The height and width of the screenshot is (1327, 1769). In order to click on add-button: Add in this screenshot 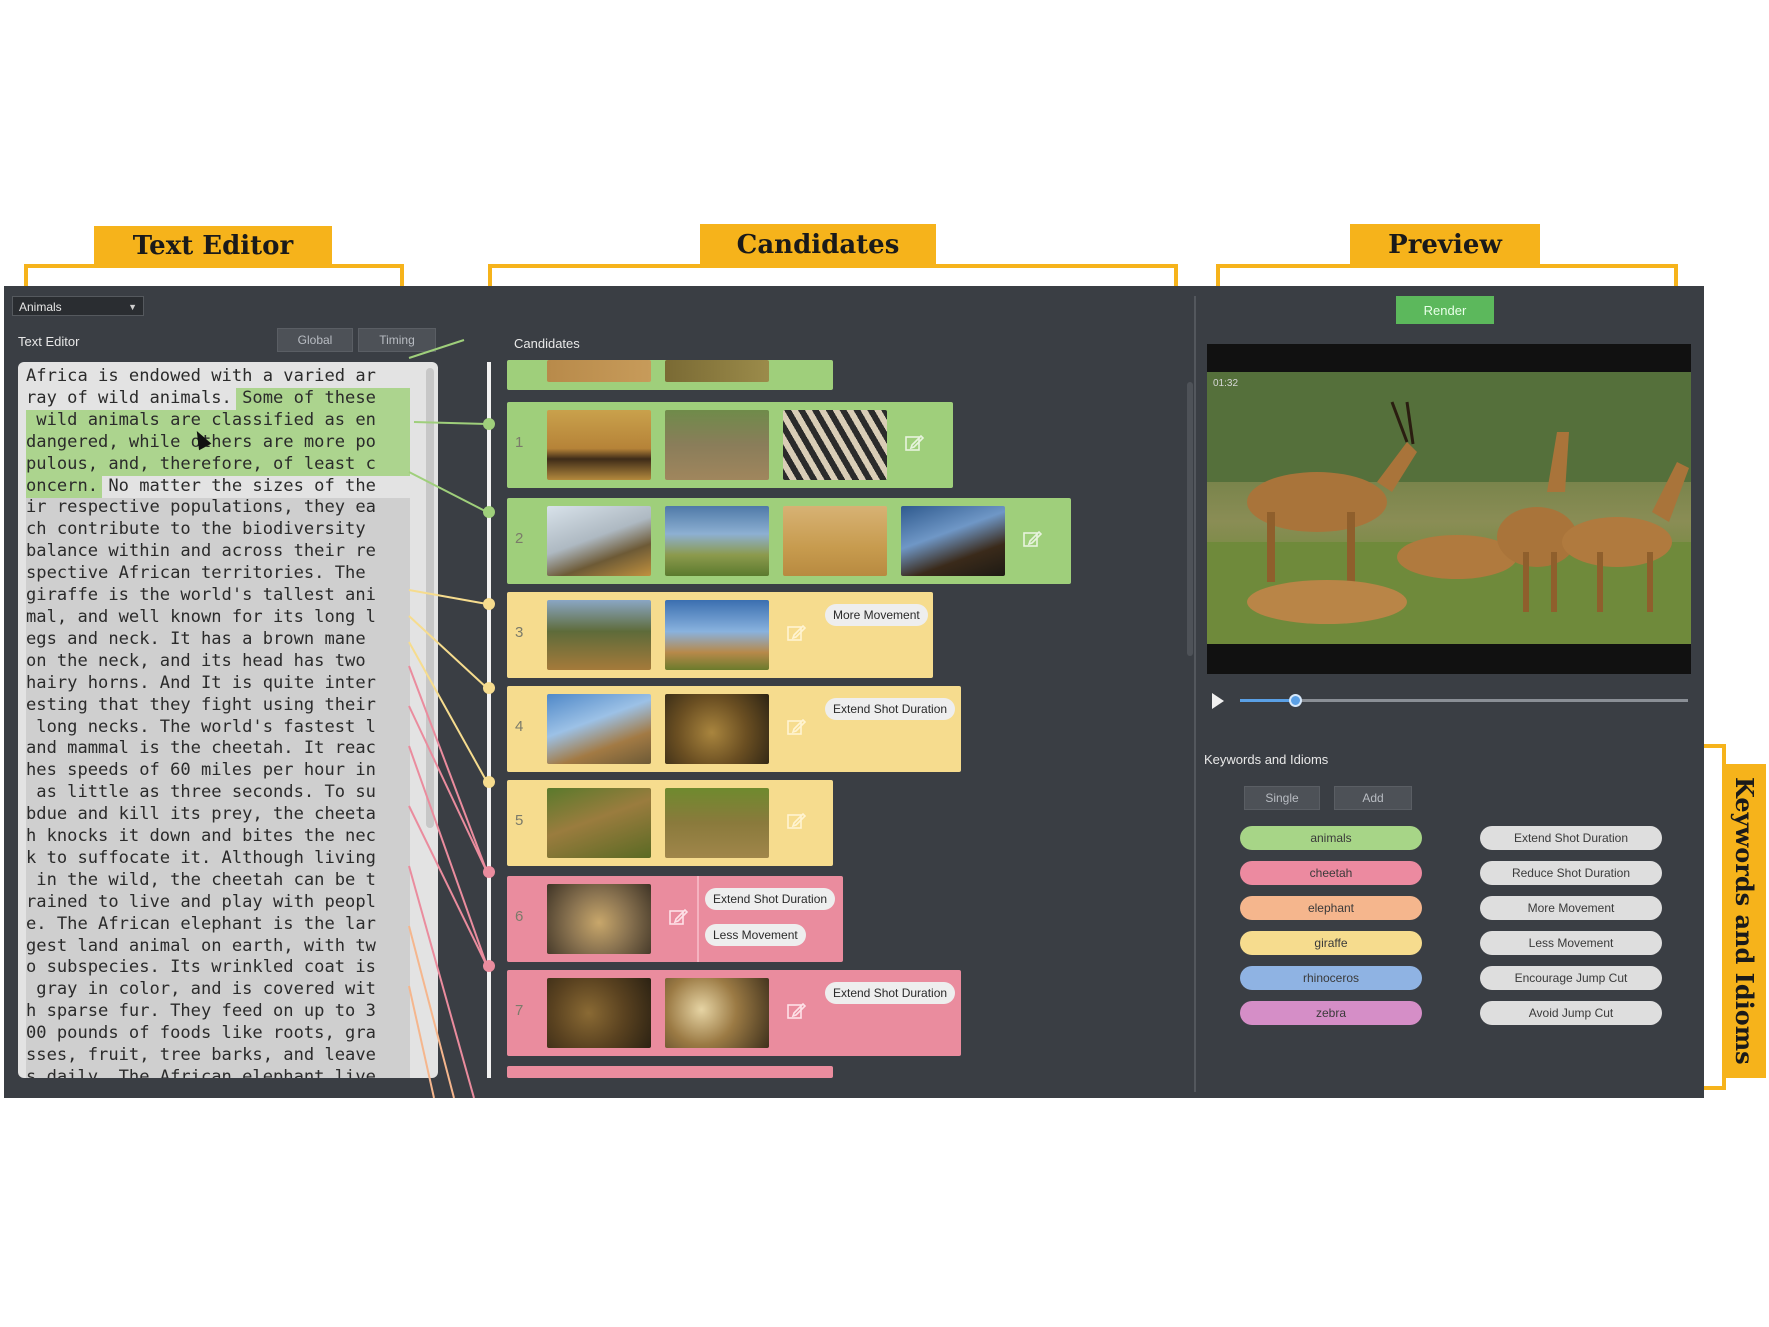, I will do `click(1373, 798)`.